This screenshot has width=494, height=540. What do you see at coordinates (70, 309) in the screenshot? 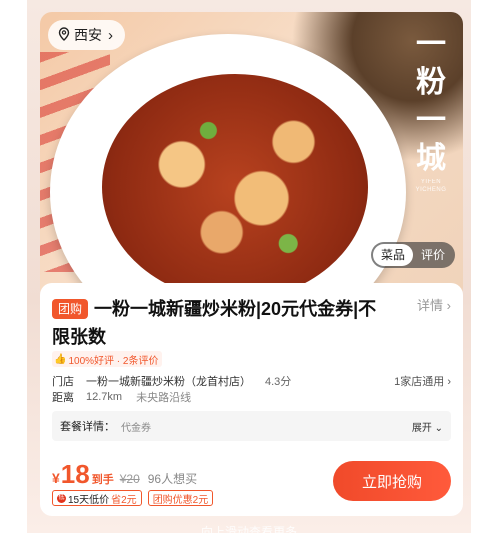
I see `group-buy-tag: 团购` at bounding box center [70, 309].